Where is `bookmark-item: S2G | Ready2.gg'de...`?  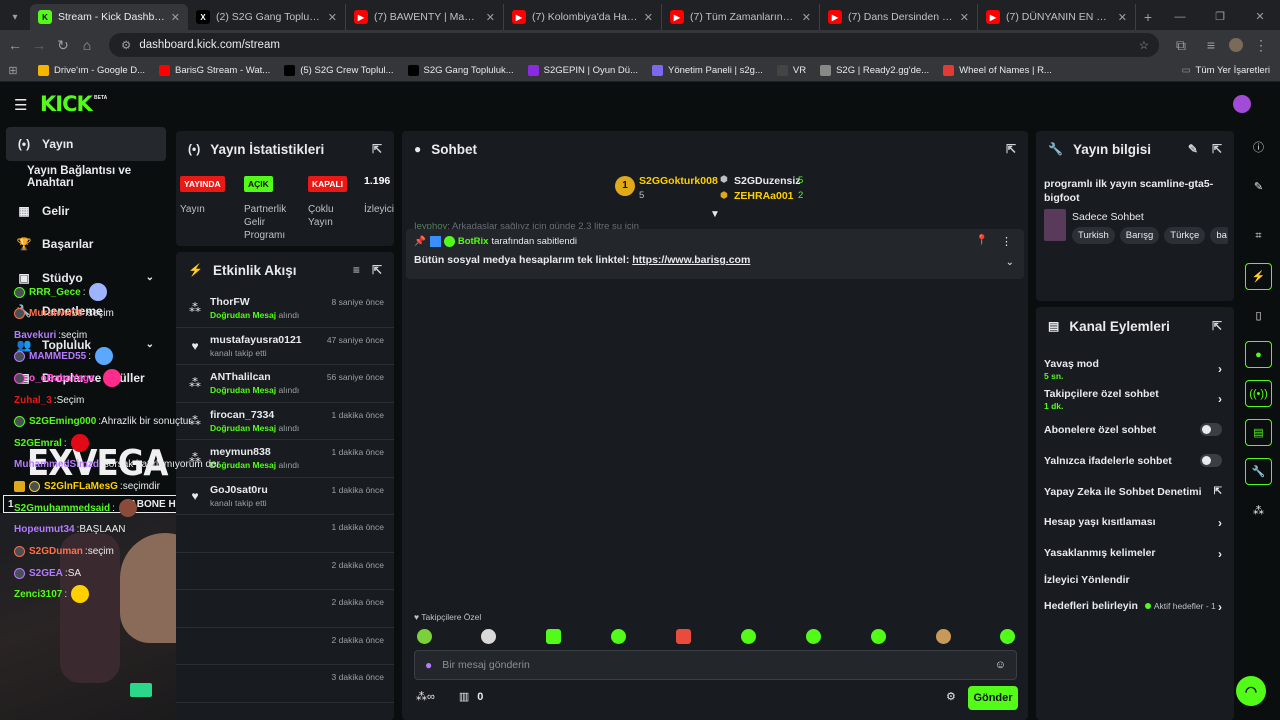
bookmark-item: S2G | Ready2.gg'de... is located at coordinates (874, 70).